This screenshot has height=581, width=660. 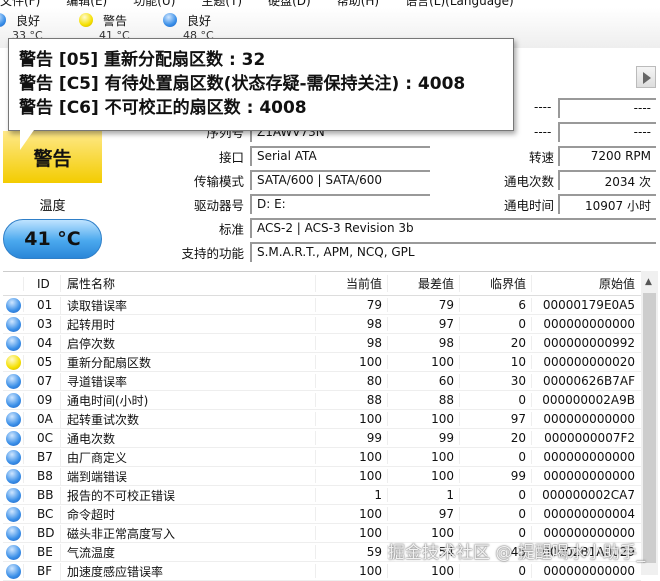 What do you see at coordinates (423, 381) in the screenshot?
I see `cell-worst: 60` at bounding box center [423, 381].